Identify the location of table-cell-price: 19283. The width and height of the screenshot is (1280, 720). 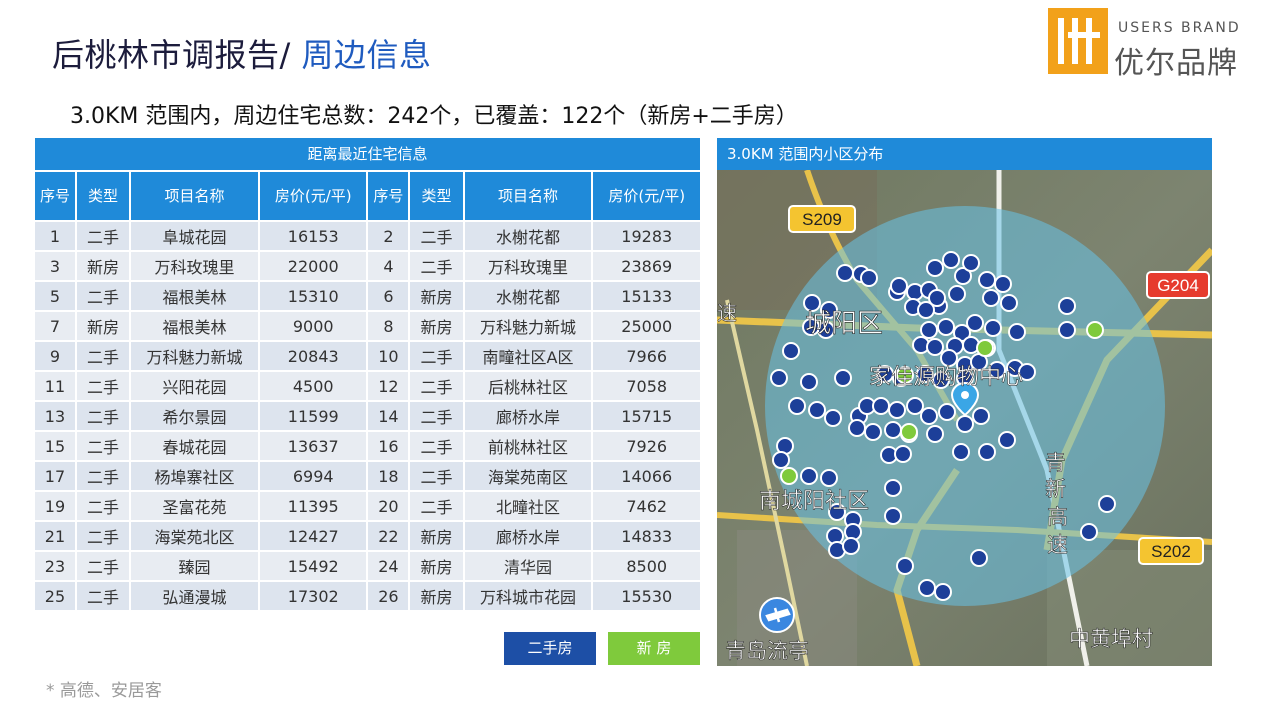
(646, 236).